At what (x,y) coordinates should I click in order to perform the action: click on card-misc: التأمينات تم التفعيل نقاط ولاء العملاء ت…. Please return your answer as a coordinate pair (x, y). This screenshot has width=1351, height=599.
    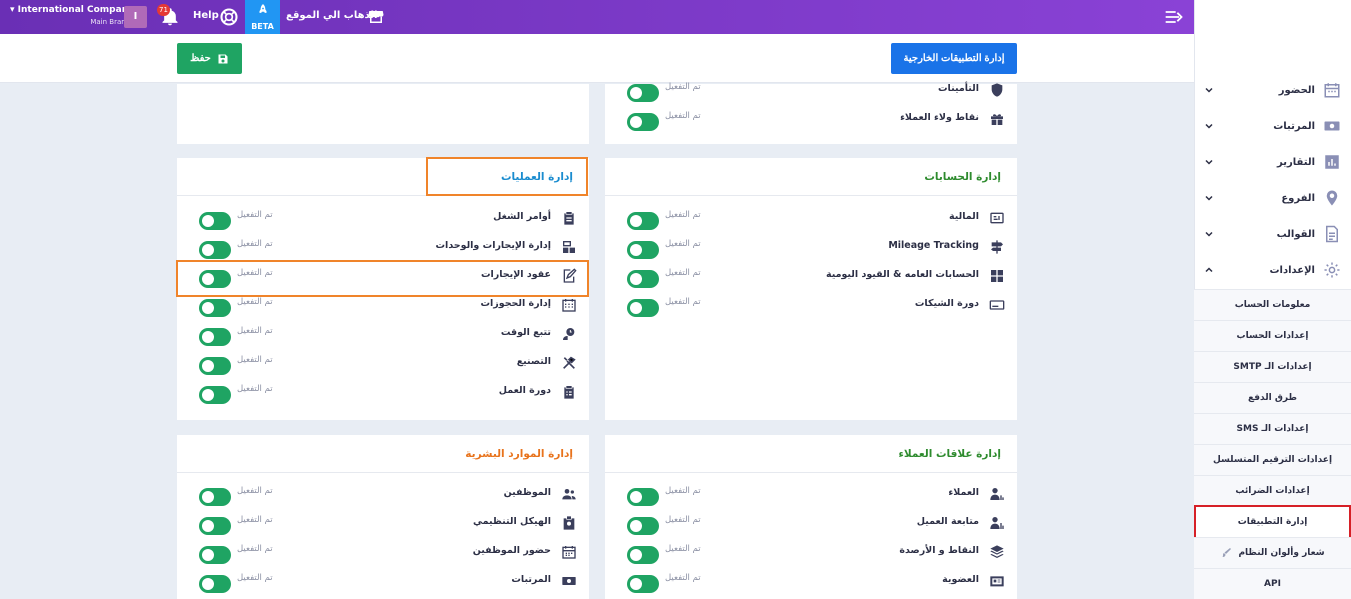
    Looking at the image, I should click on (811, 113).